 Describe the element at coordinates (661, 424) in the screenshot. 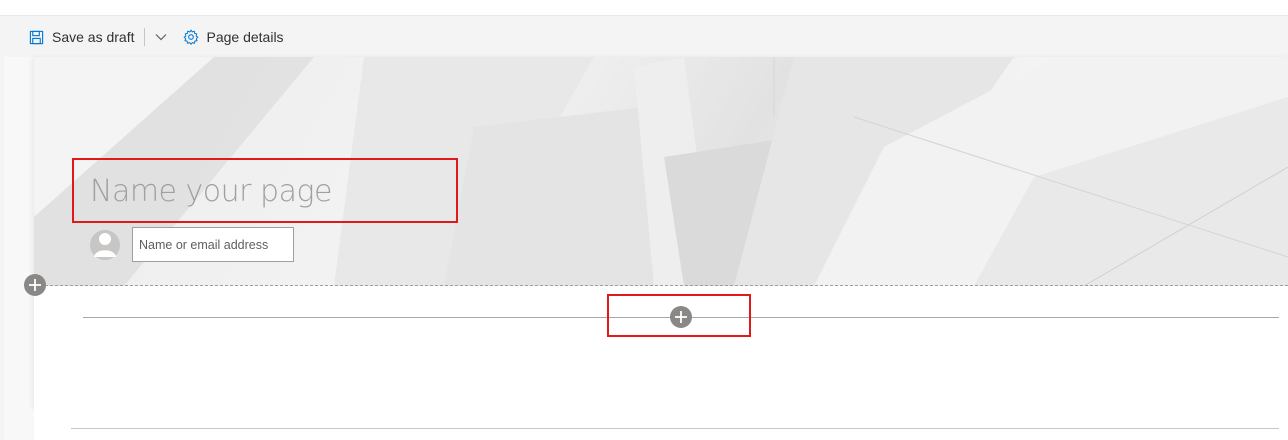

I see `next-section` at that location.